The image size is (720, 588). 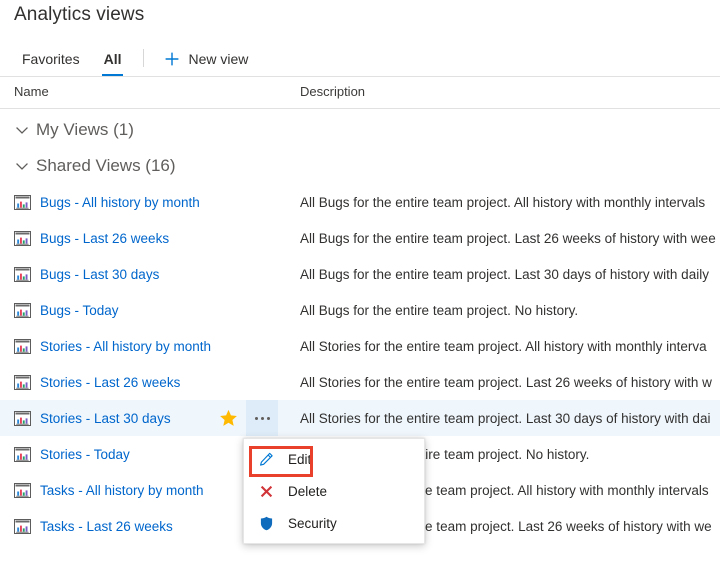 I want to click on group-my-views-label: My Views (1), so click(x=85, y=129).